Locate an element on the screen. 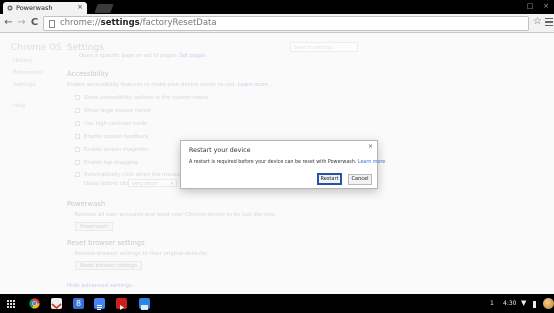 The image size is (554, 313). gmail-app-icon is located at coordinates (56, 304).